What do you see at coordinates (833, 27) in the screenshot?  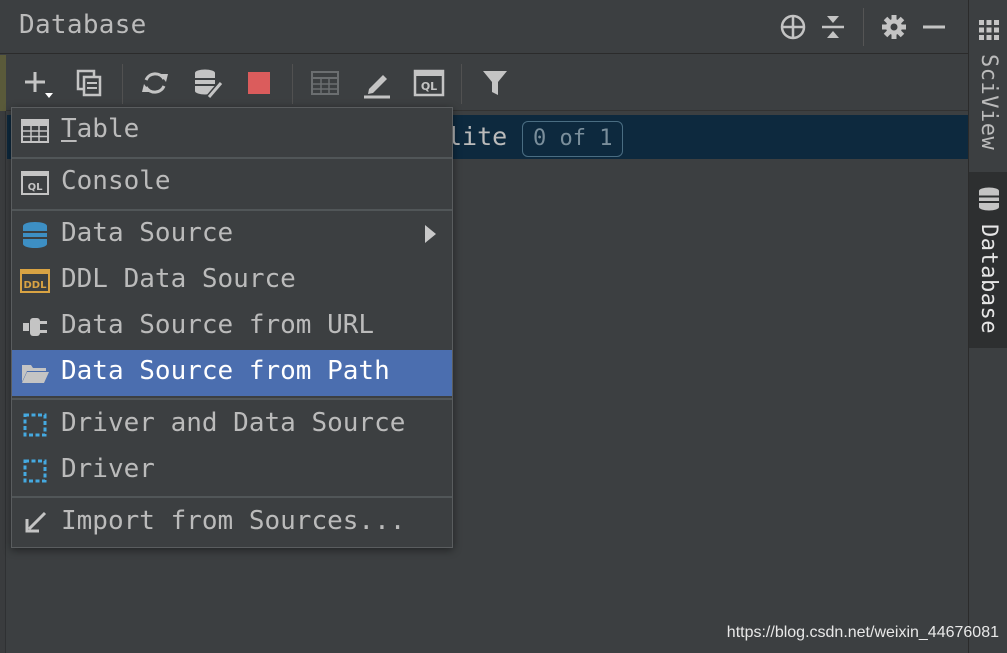 I see `collapse-all-icon` at bounding box center [833, 27].